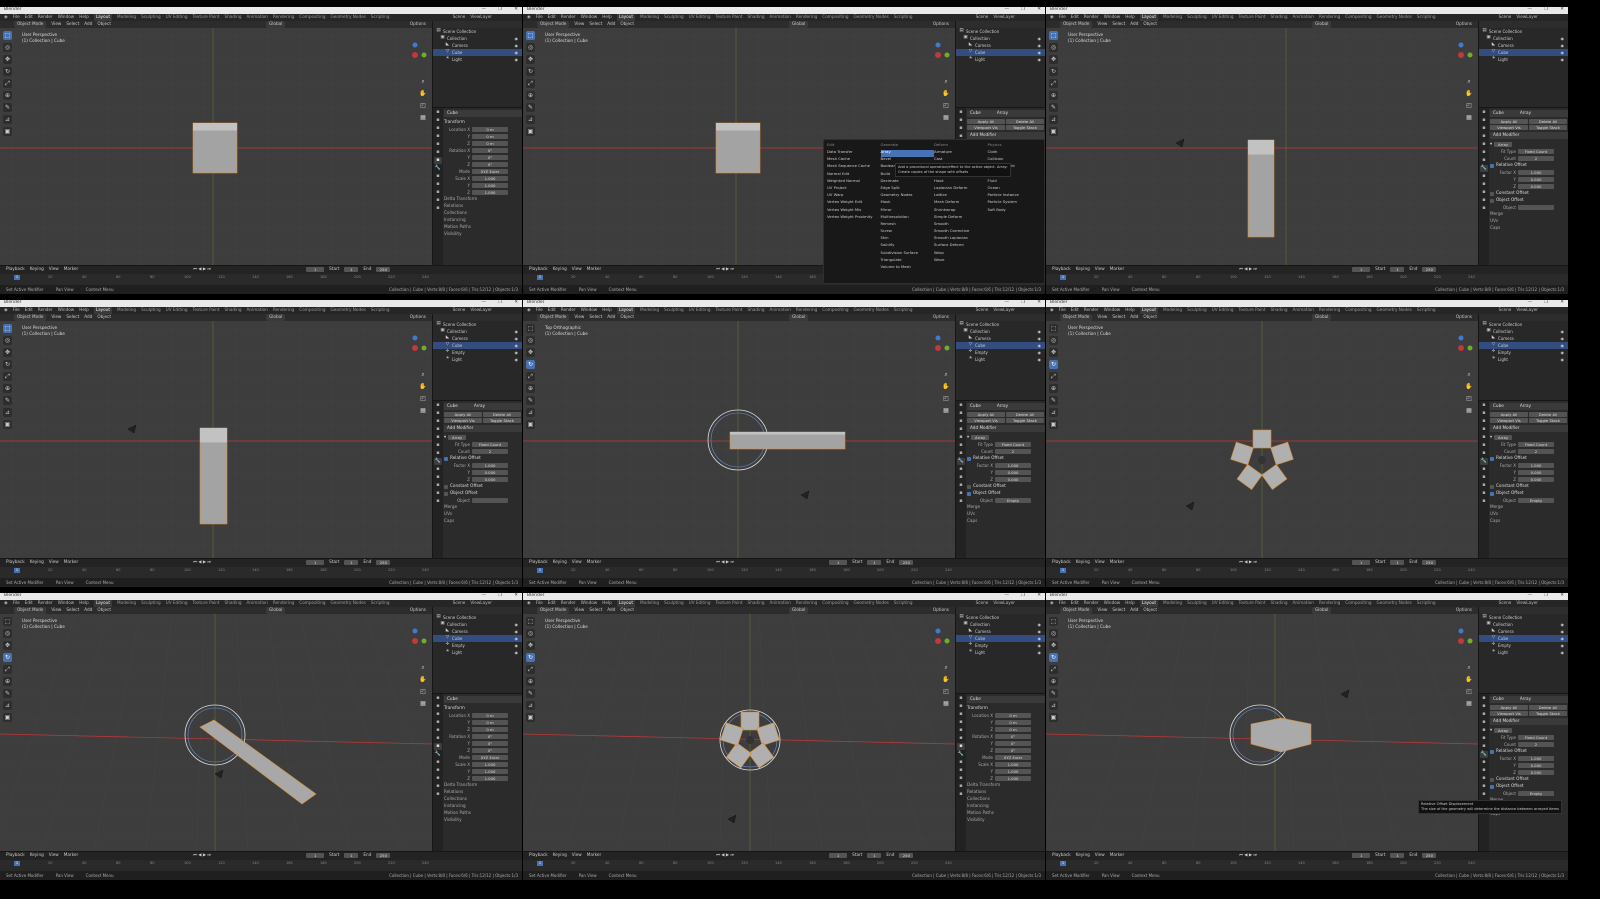 The image size is (1600, 899). I want to click on modifier-tab-icon: 🔧, so click(961, 461).